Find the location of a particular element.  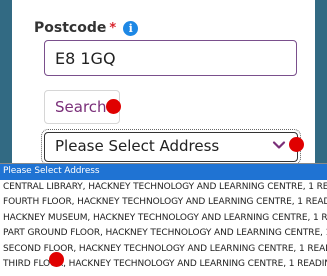

chevron-down-icon is located at coordinates (279, 145).